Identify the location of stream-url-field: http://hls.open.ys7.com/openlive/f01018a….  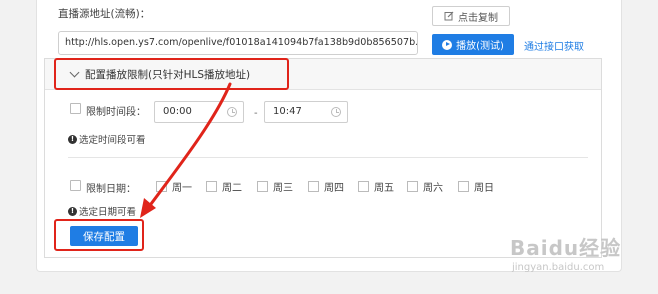
(238, 43).